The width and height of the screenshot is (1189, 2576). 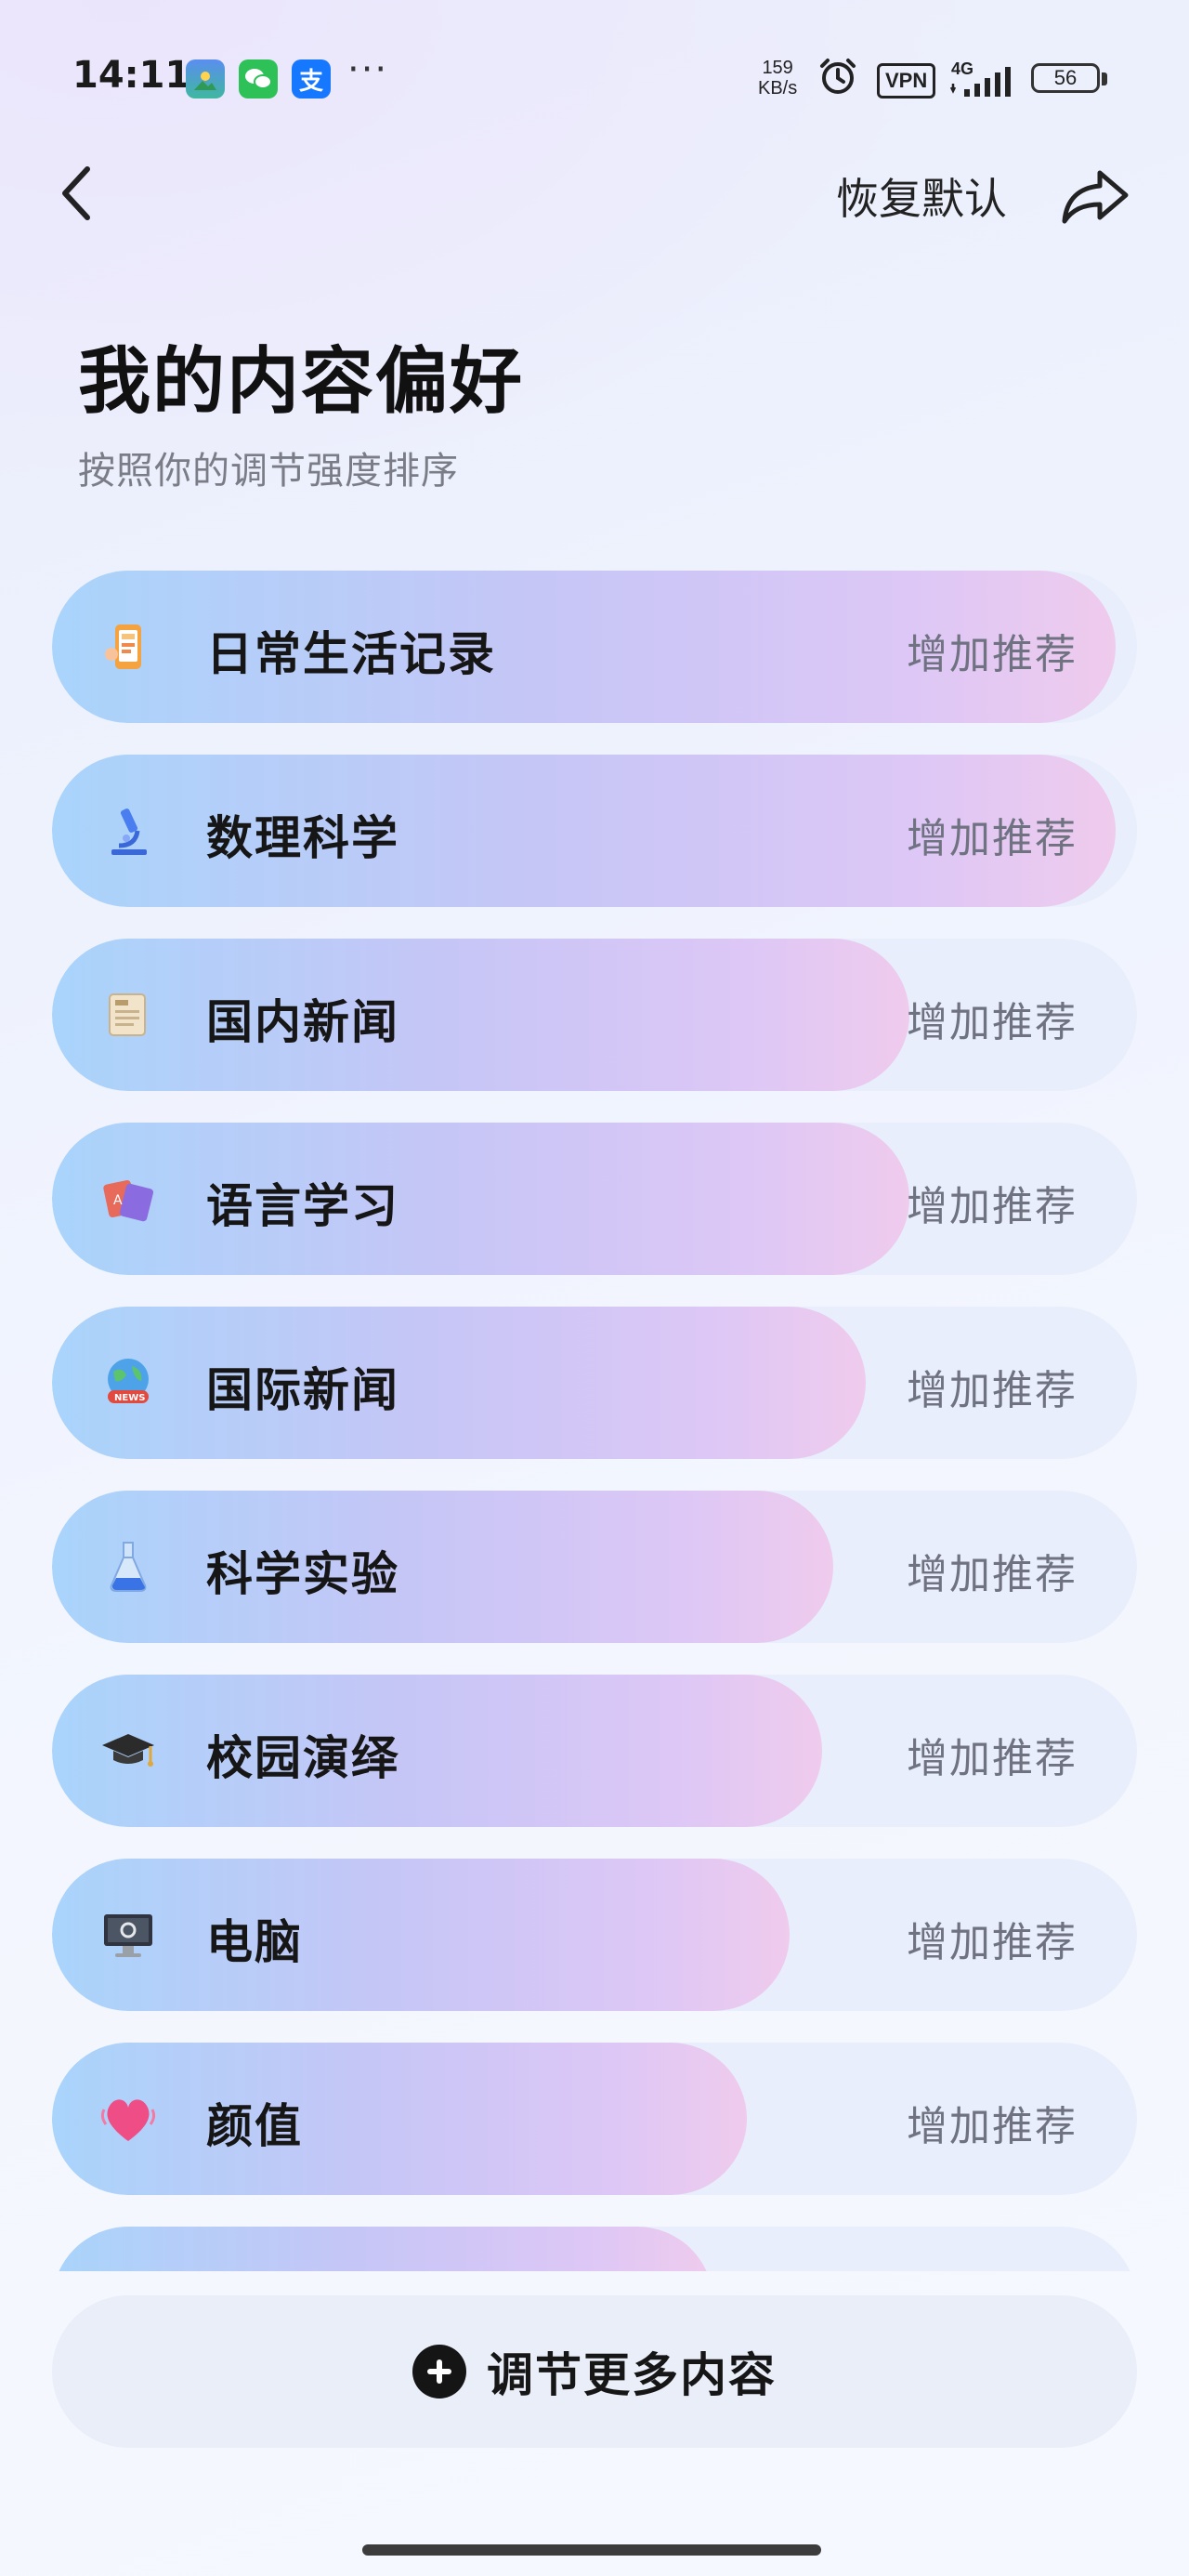 I want to click on preference-row: 国内新闻 增加推荐, so click(x=594, y=1015).